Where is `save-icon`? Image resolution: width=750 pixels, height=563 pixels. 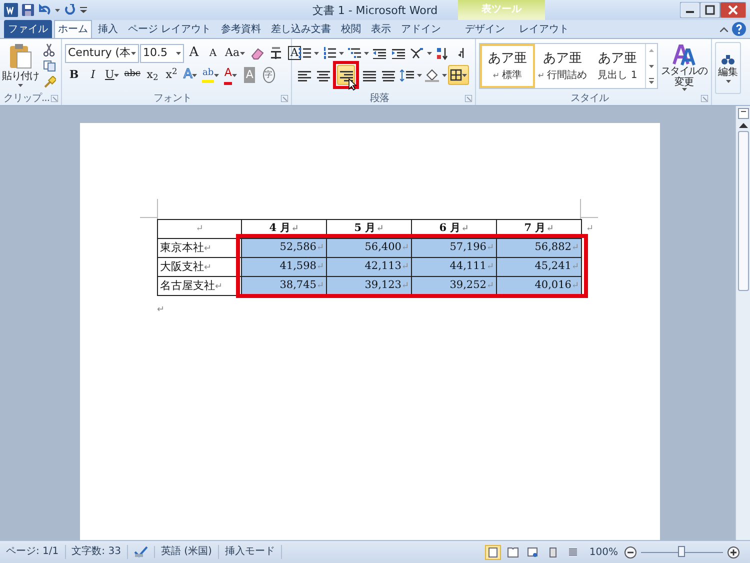
save-icon is located at coordinates (28, 10).